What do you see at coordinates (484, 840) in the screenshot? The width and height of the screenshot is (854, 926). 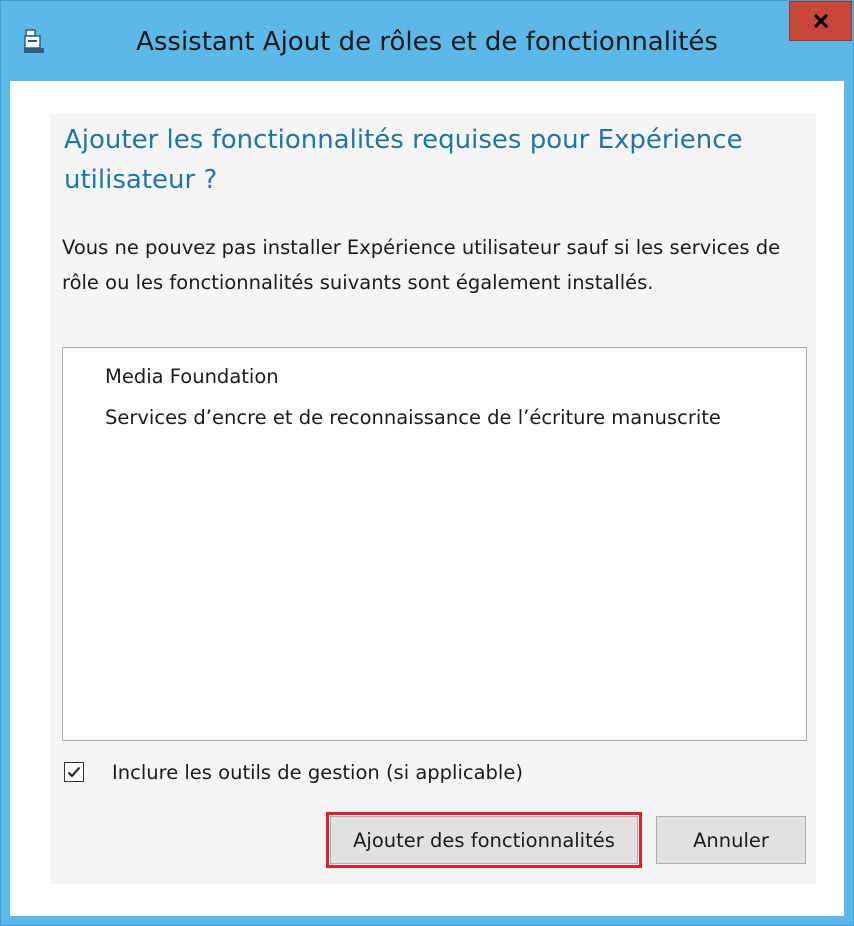 I see `add-features-button: Ajouter des fonctionnalités` at bounding box center [484, 840].